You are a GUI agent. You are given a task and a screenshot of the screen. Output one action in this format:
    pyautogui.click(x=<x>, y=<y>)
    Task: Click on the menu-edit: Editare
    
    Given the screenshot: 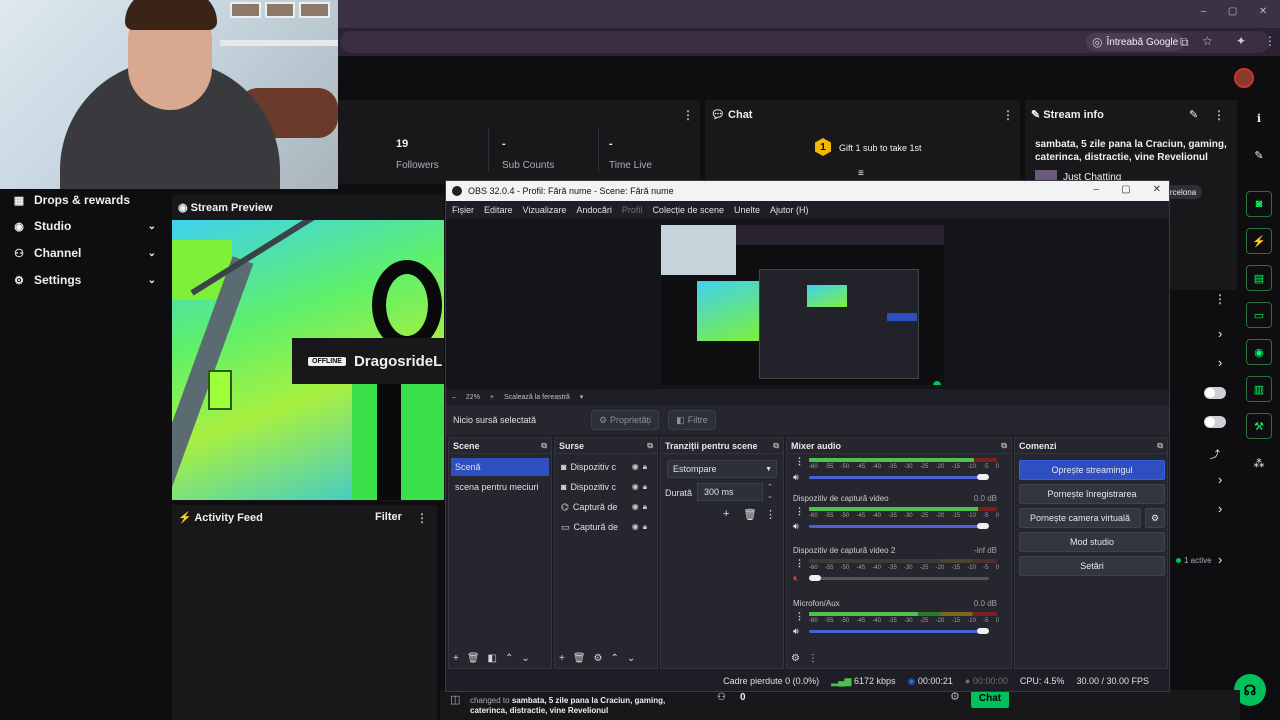 What is the action you would take?
    pyautogui.click(x=498, y=210)
    